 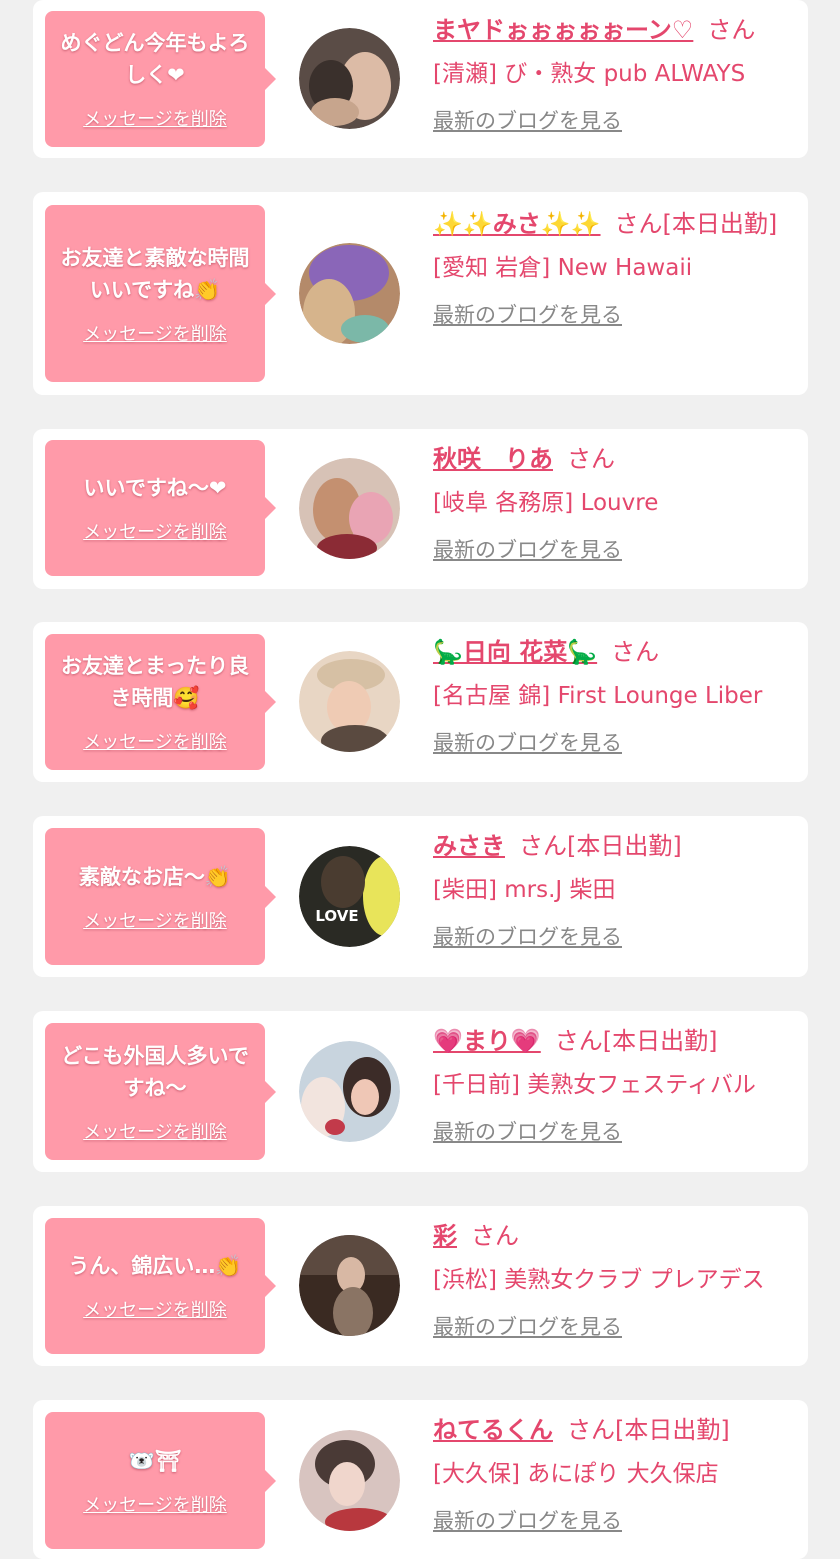 I want to click on message-bubble: 素敵なお店〜👏 メッセージを削除, so click(x=160, y=896).